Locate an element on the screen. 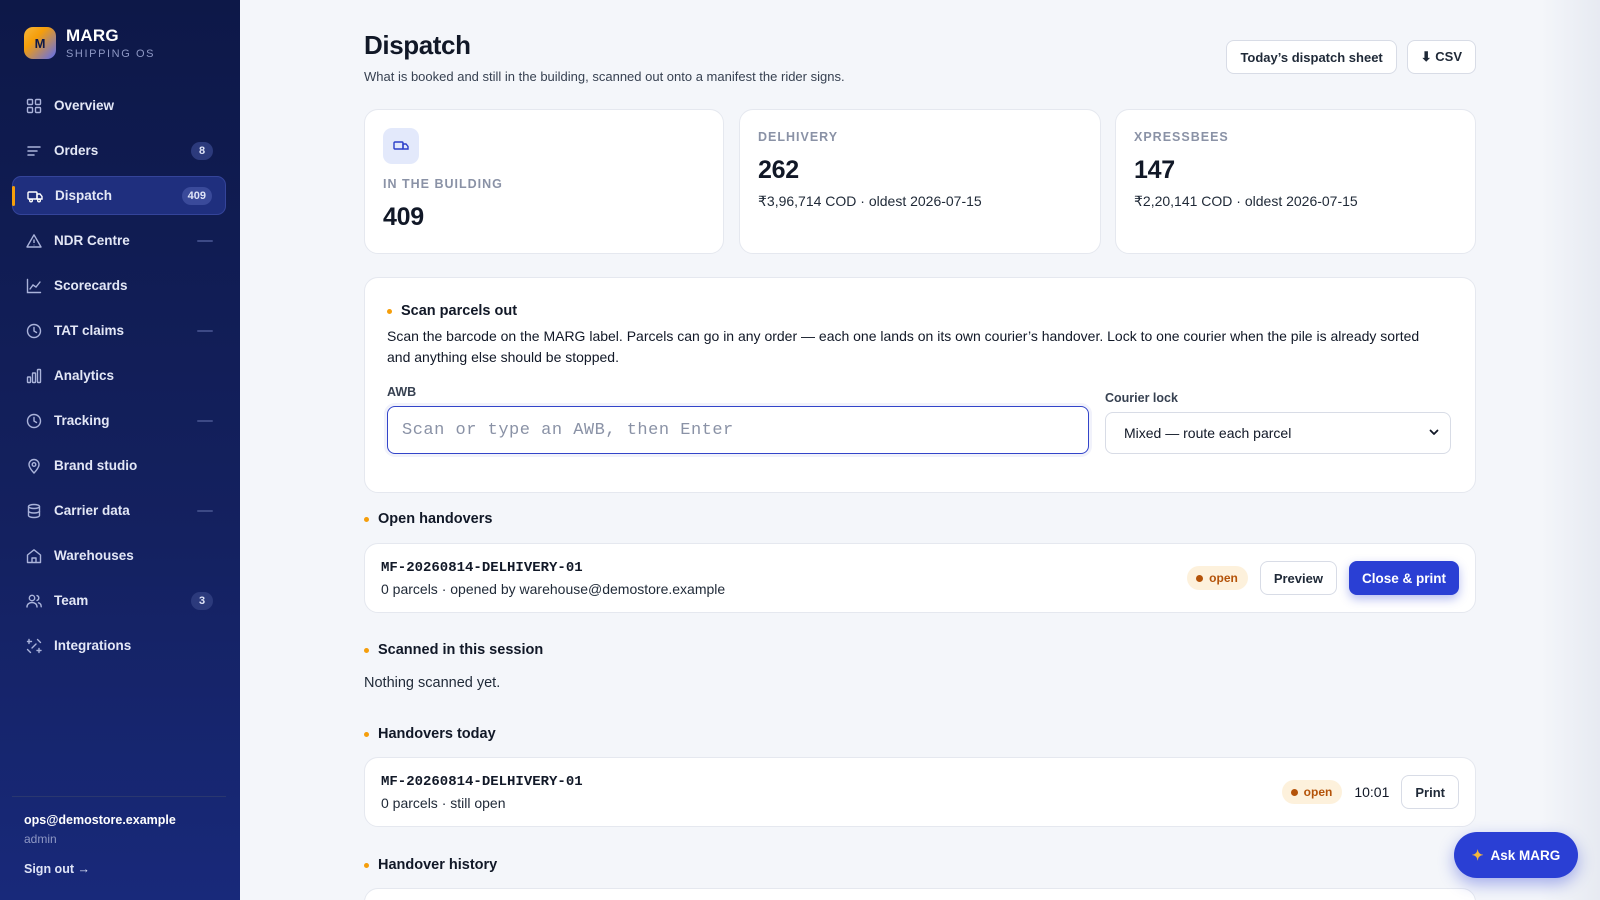 This screenshot has height=900, width=1600. sidebar-item-label: Orders is located at coordinates (76, 150).